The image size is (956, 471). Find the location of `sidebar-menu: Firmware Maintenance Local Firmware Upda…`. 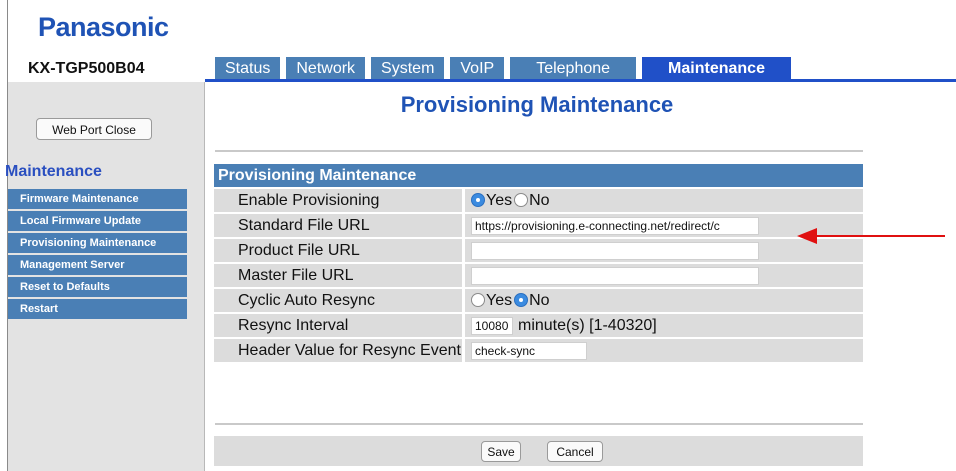

sidebar-menu: Firmware Maintenance Local Firmware Upda… is located at coordinates (97, 255).